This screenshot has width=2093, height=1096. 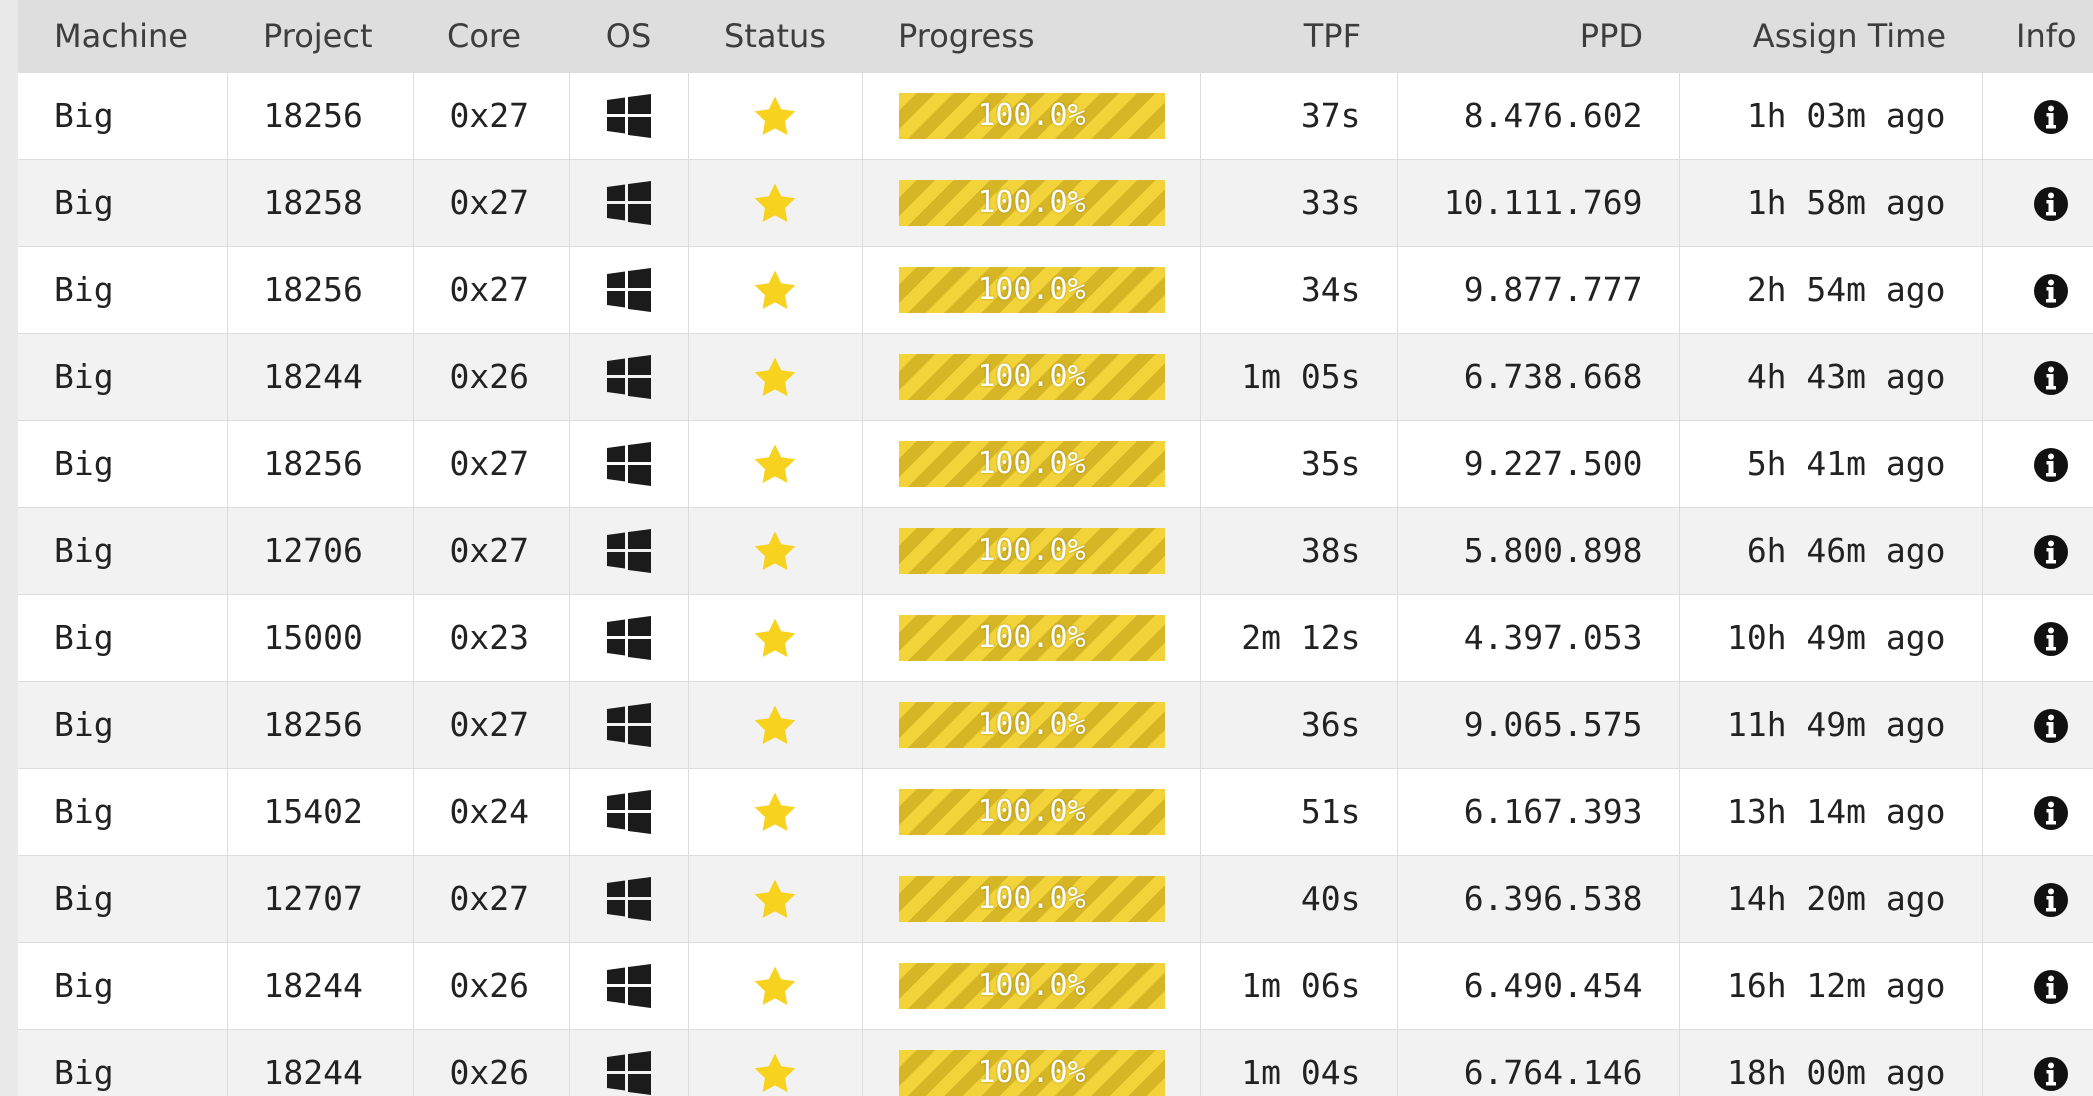 I want to click on os-cell, so click(x=628, y=1062).